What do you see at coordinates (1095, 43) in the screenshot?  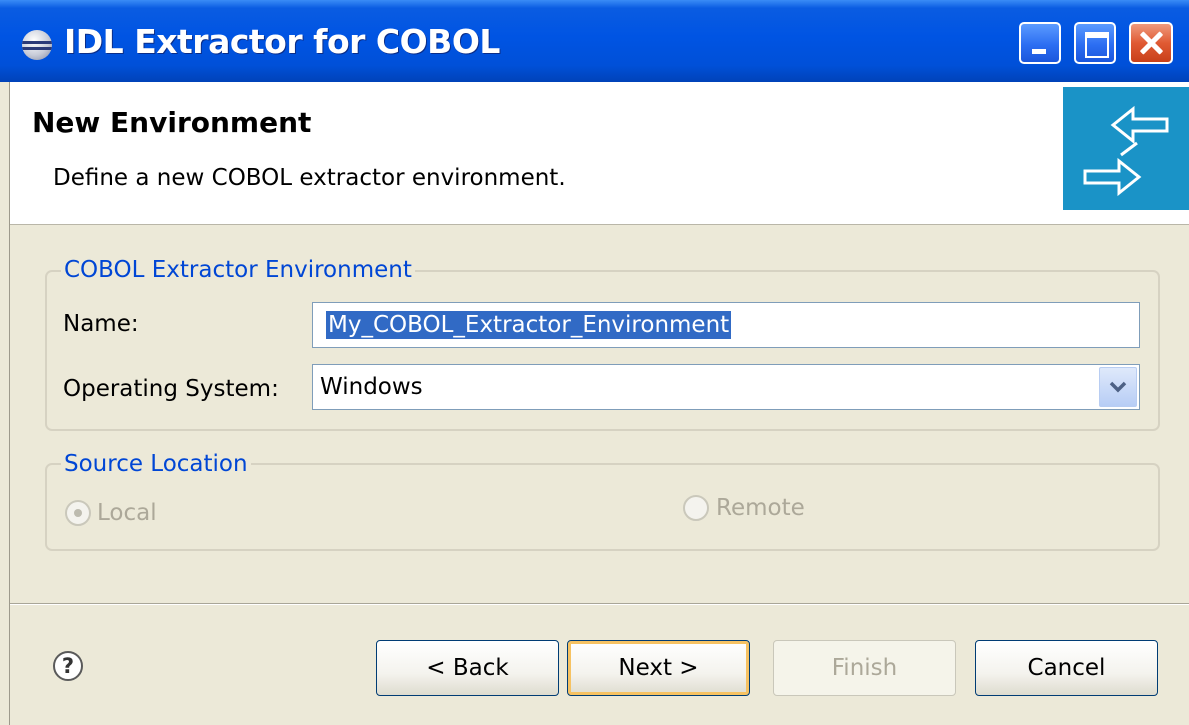 I see `maximize-button` at bounding box center [1095, 43].